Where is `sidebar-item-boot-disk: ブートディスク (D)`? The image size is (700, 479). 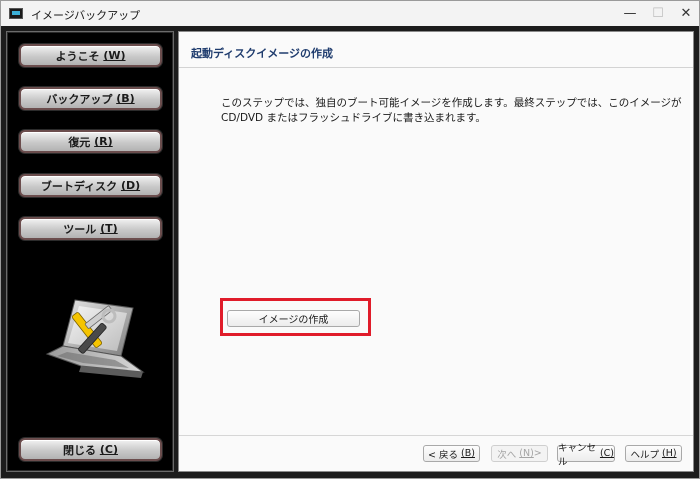
sidebar-item-boot-disk: ブートディスク (D) is located at coordinates (90, 185).